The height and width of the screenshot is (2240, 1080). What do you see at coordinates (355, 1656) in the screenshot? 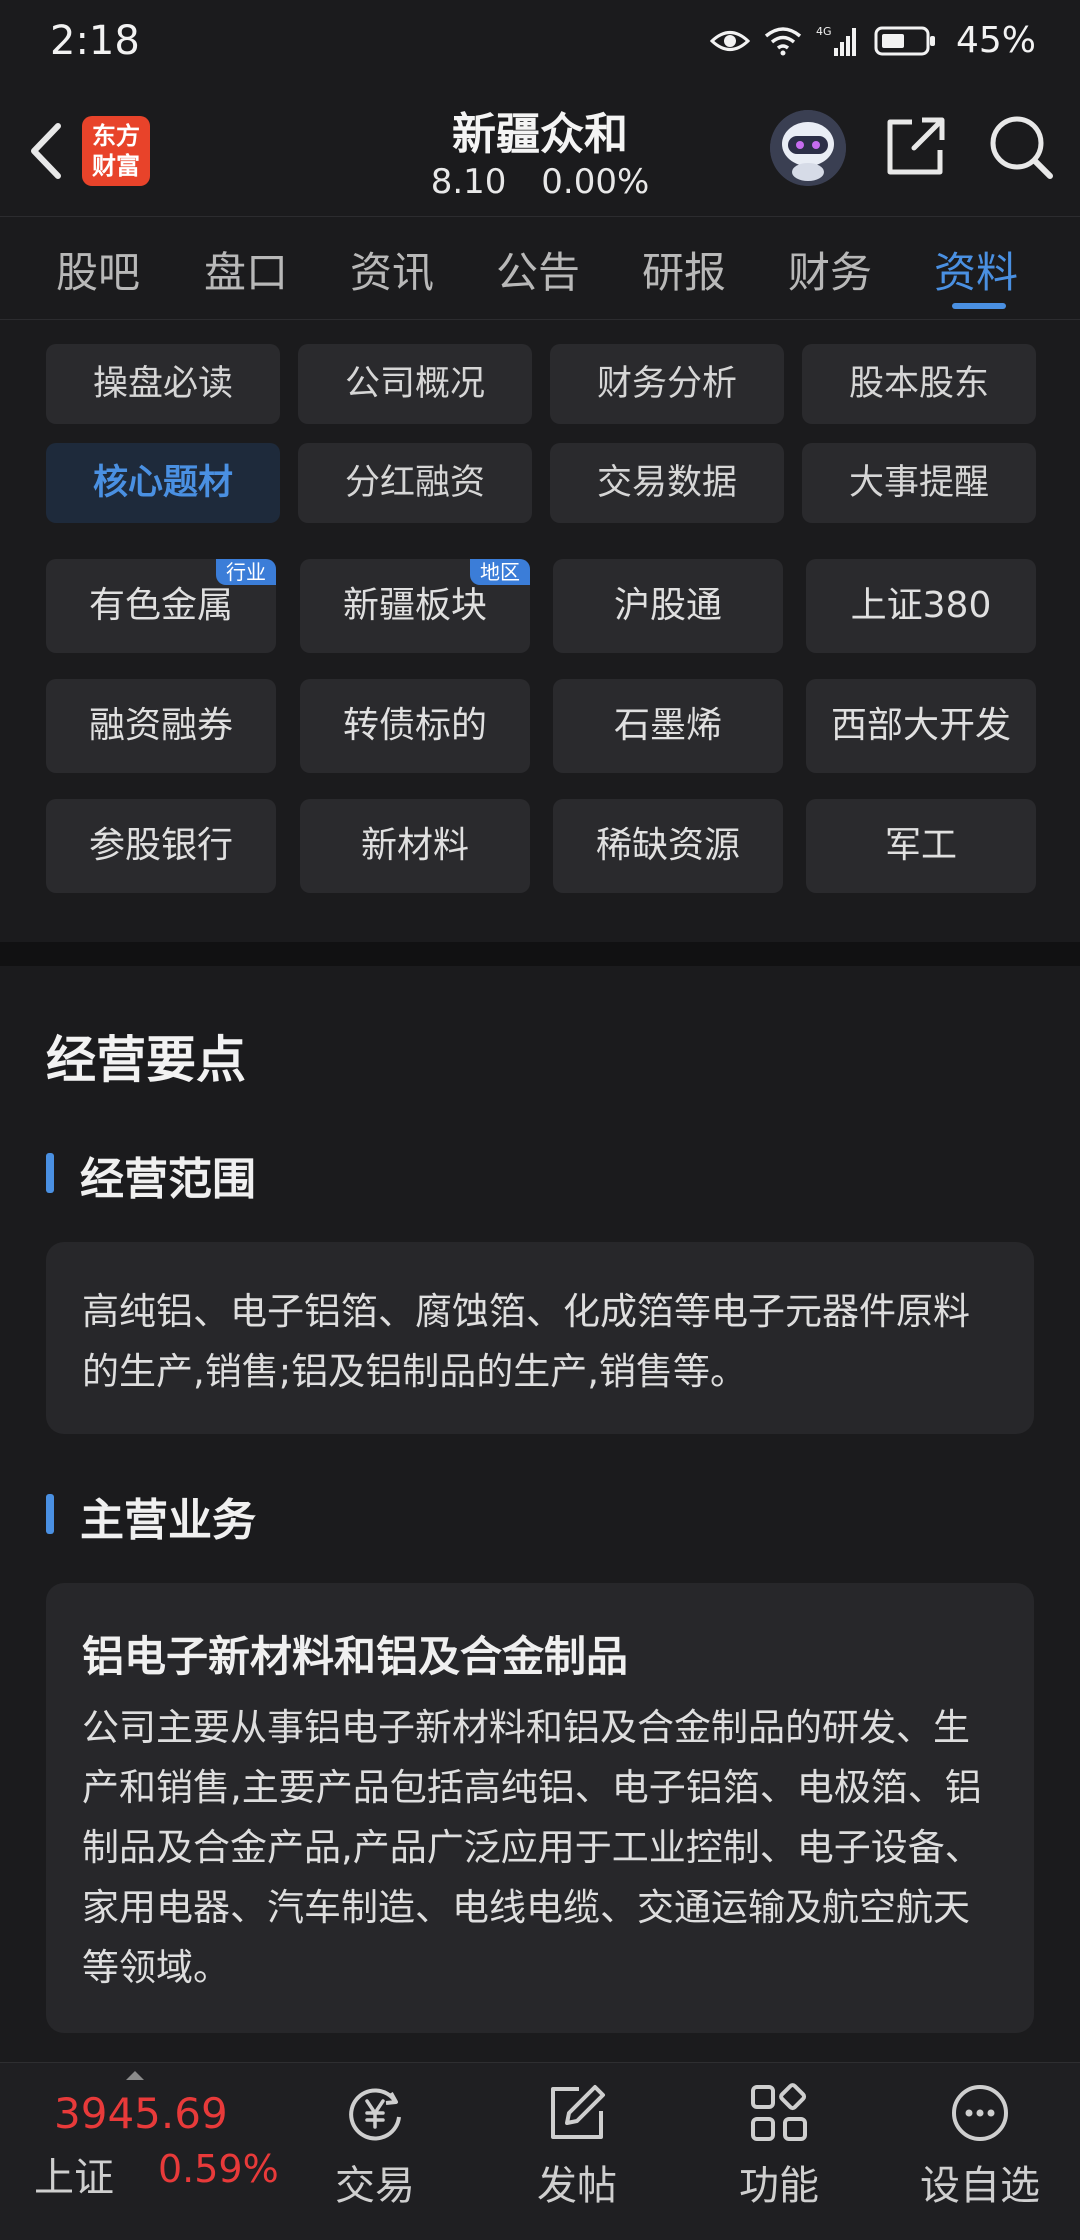
I see `main-business-heading: 铝电子新材料和铝及合金制品` at bounding box center [355, 1656].